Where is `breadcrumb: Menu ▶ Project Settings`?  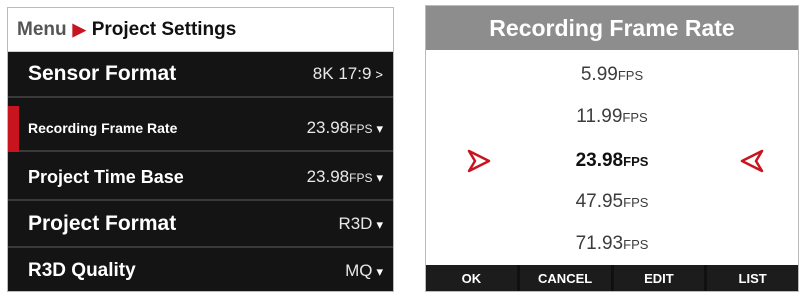
breadcrumb: Menu ▶ Project Settings is located at coordinates (200, 30).